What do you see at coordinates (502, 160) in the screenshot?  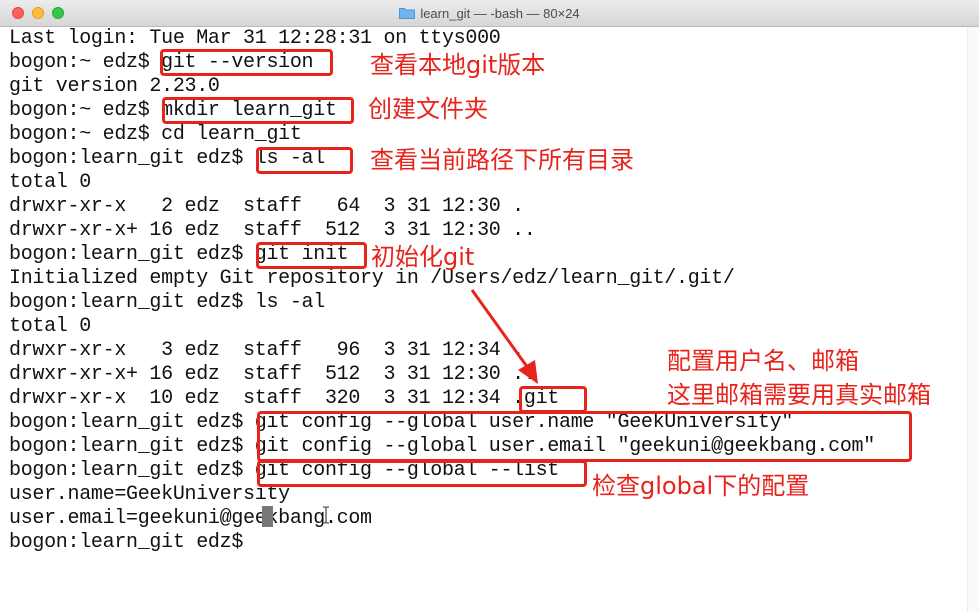 I see `note-ls: 查看当前路径下所有目录` at bounding box center [502, 160].